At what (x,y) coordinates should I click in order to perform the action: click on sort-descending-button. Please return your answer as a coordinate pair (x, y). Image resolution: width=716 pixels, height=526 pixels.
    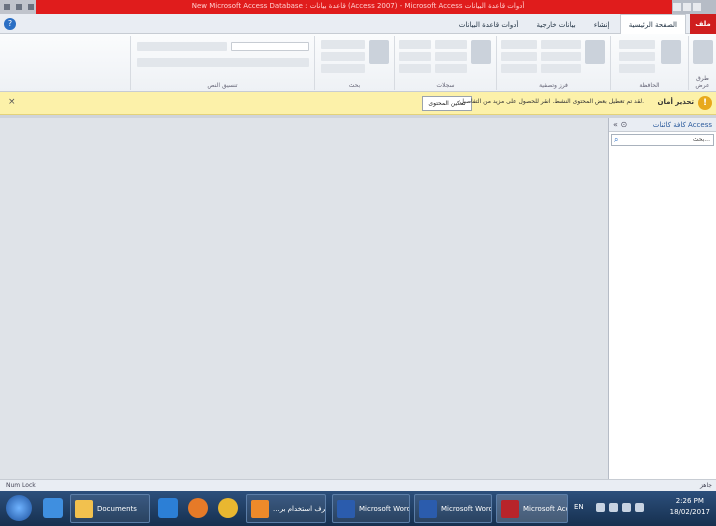
    Looking at the image, I should click on (561, 56).